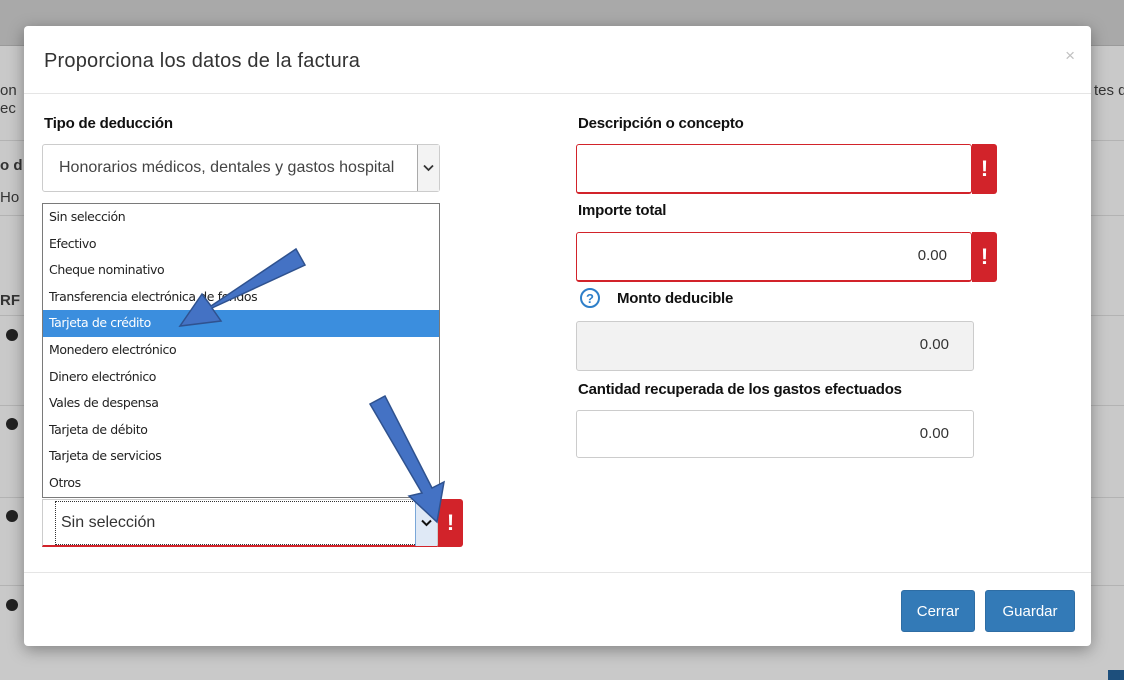  Describe the element at coordinates (10, 197) in the screenshot. I see `background-text-fragment: Ho` at that location.